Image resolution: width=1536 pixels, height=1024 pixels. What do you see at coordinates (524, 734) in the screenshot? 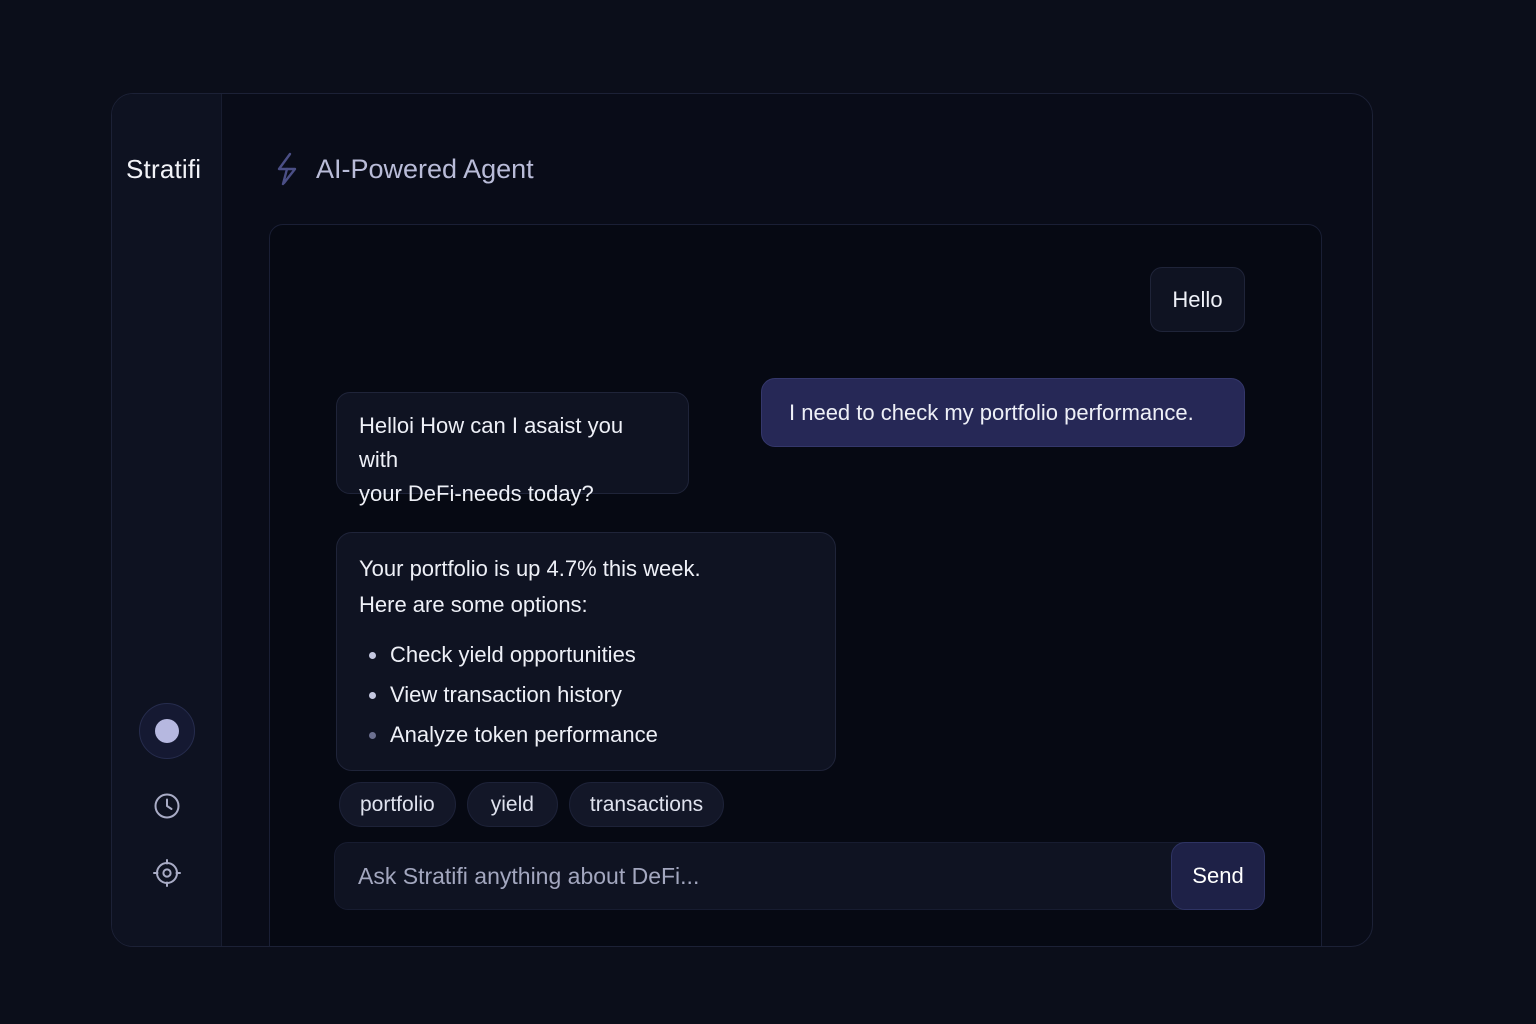
I see `option-label: Analyze token performance` at bounding box center [524, 734].